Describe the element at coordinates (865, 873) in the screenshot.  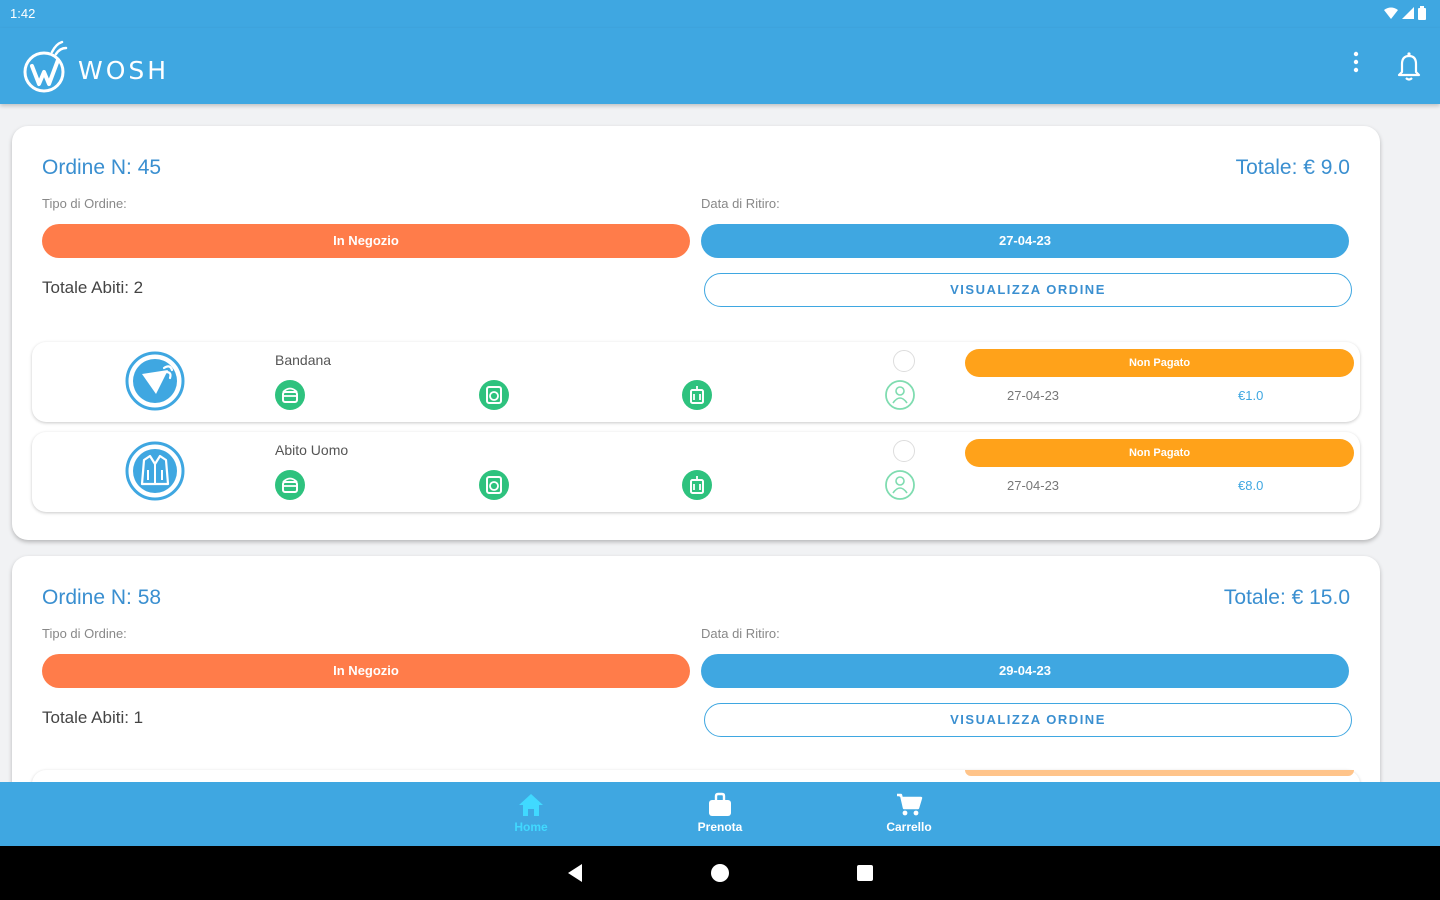
I see `recent-apps-icon` at that location.